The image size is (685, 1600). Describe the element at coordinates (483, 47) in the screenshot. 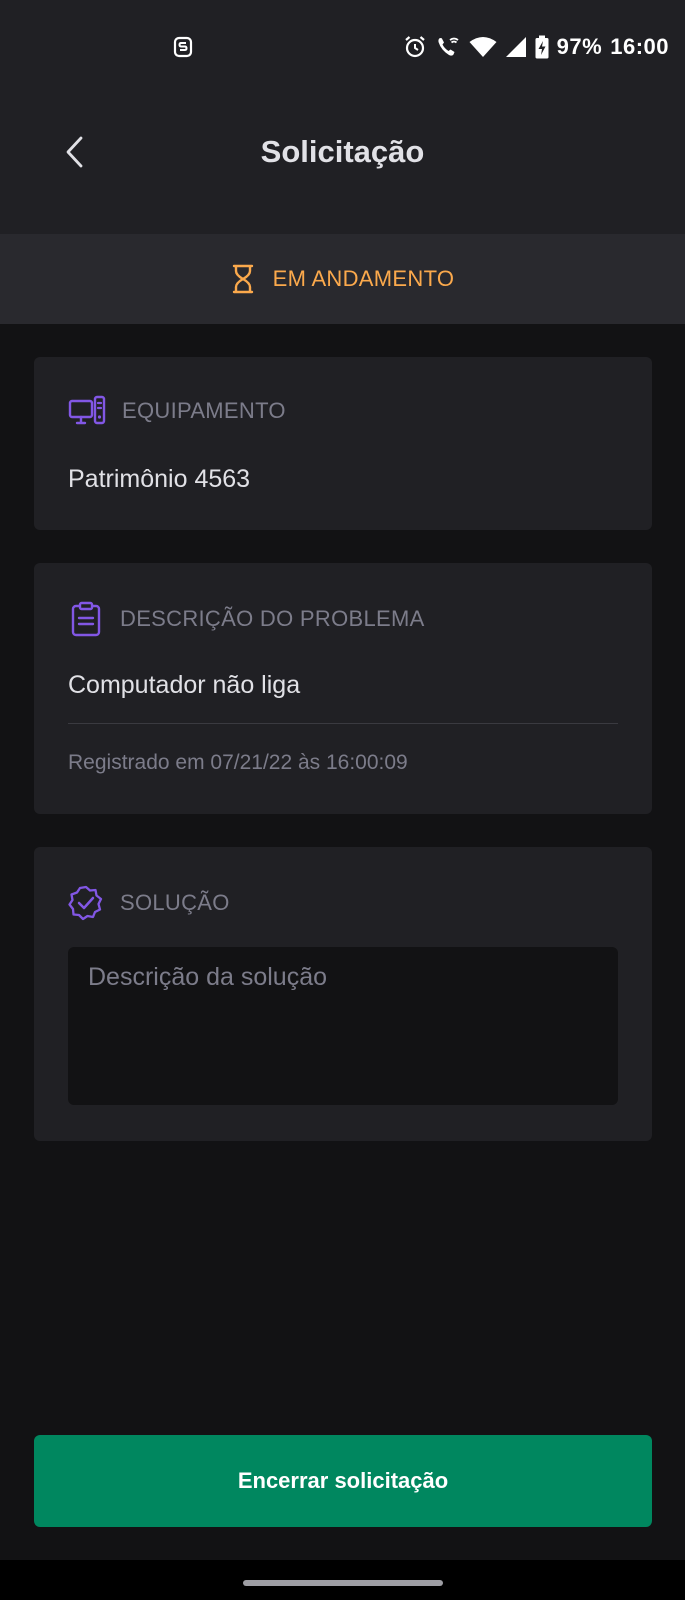

I see `wifi-icon` at that location.